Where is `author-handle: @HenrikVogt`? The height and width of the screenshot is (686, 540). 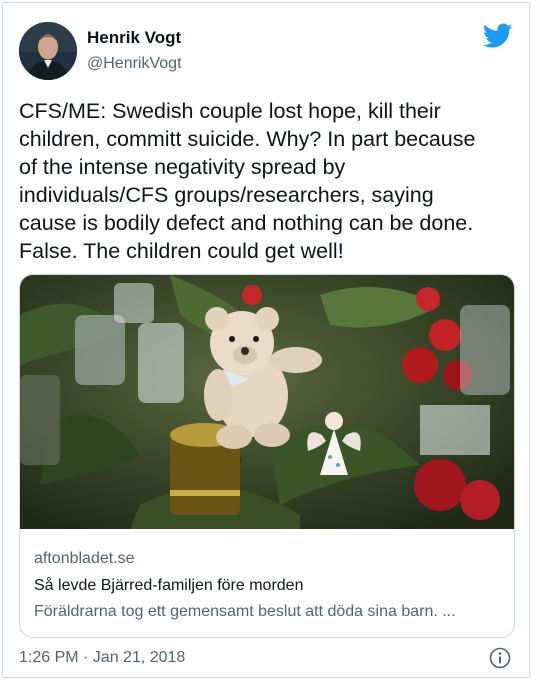
author-handle: @HenrikVogt is located at coordinates (134, 64).